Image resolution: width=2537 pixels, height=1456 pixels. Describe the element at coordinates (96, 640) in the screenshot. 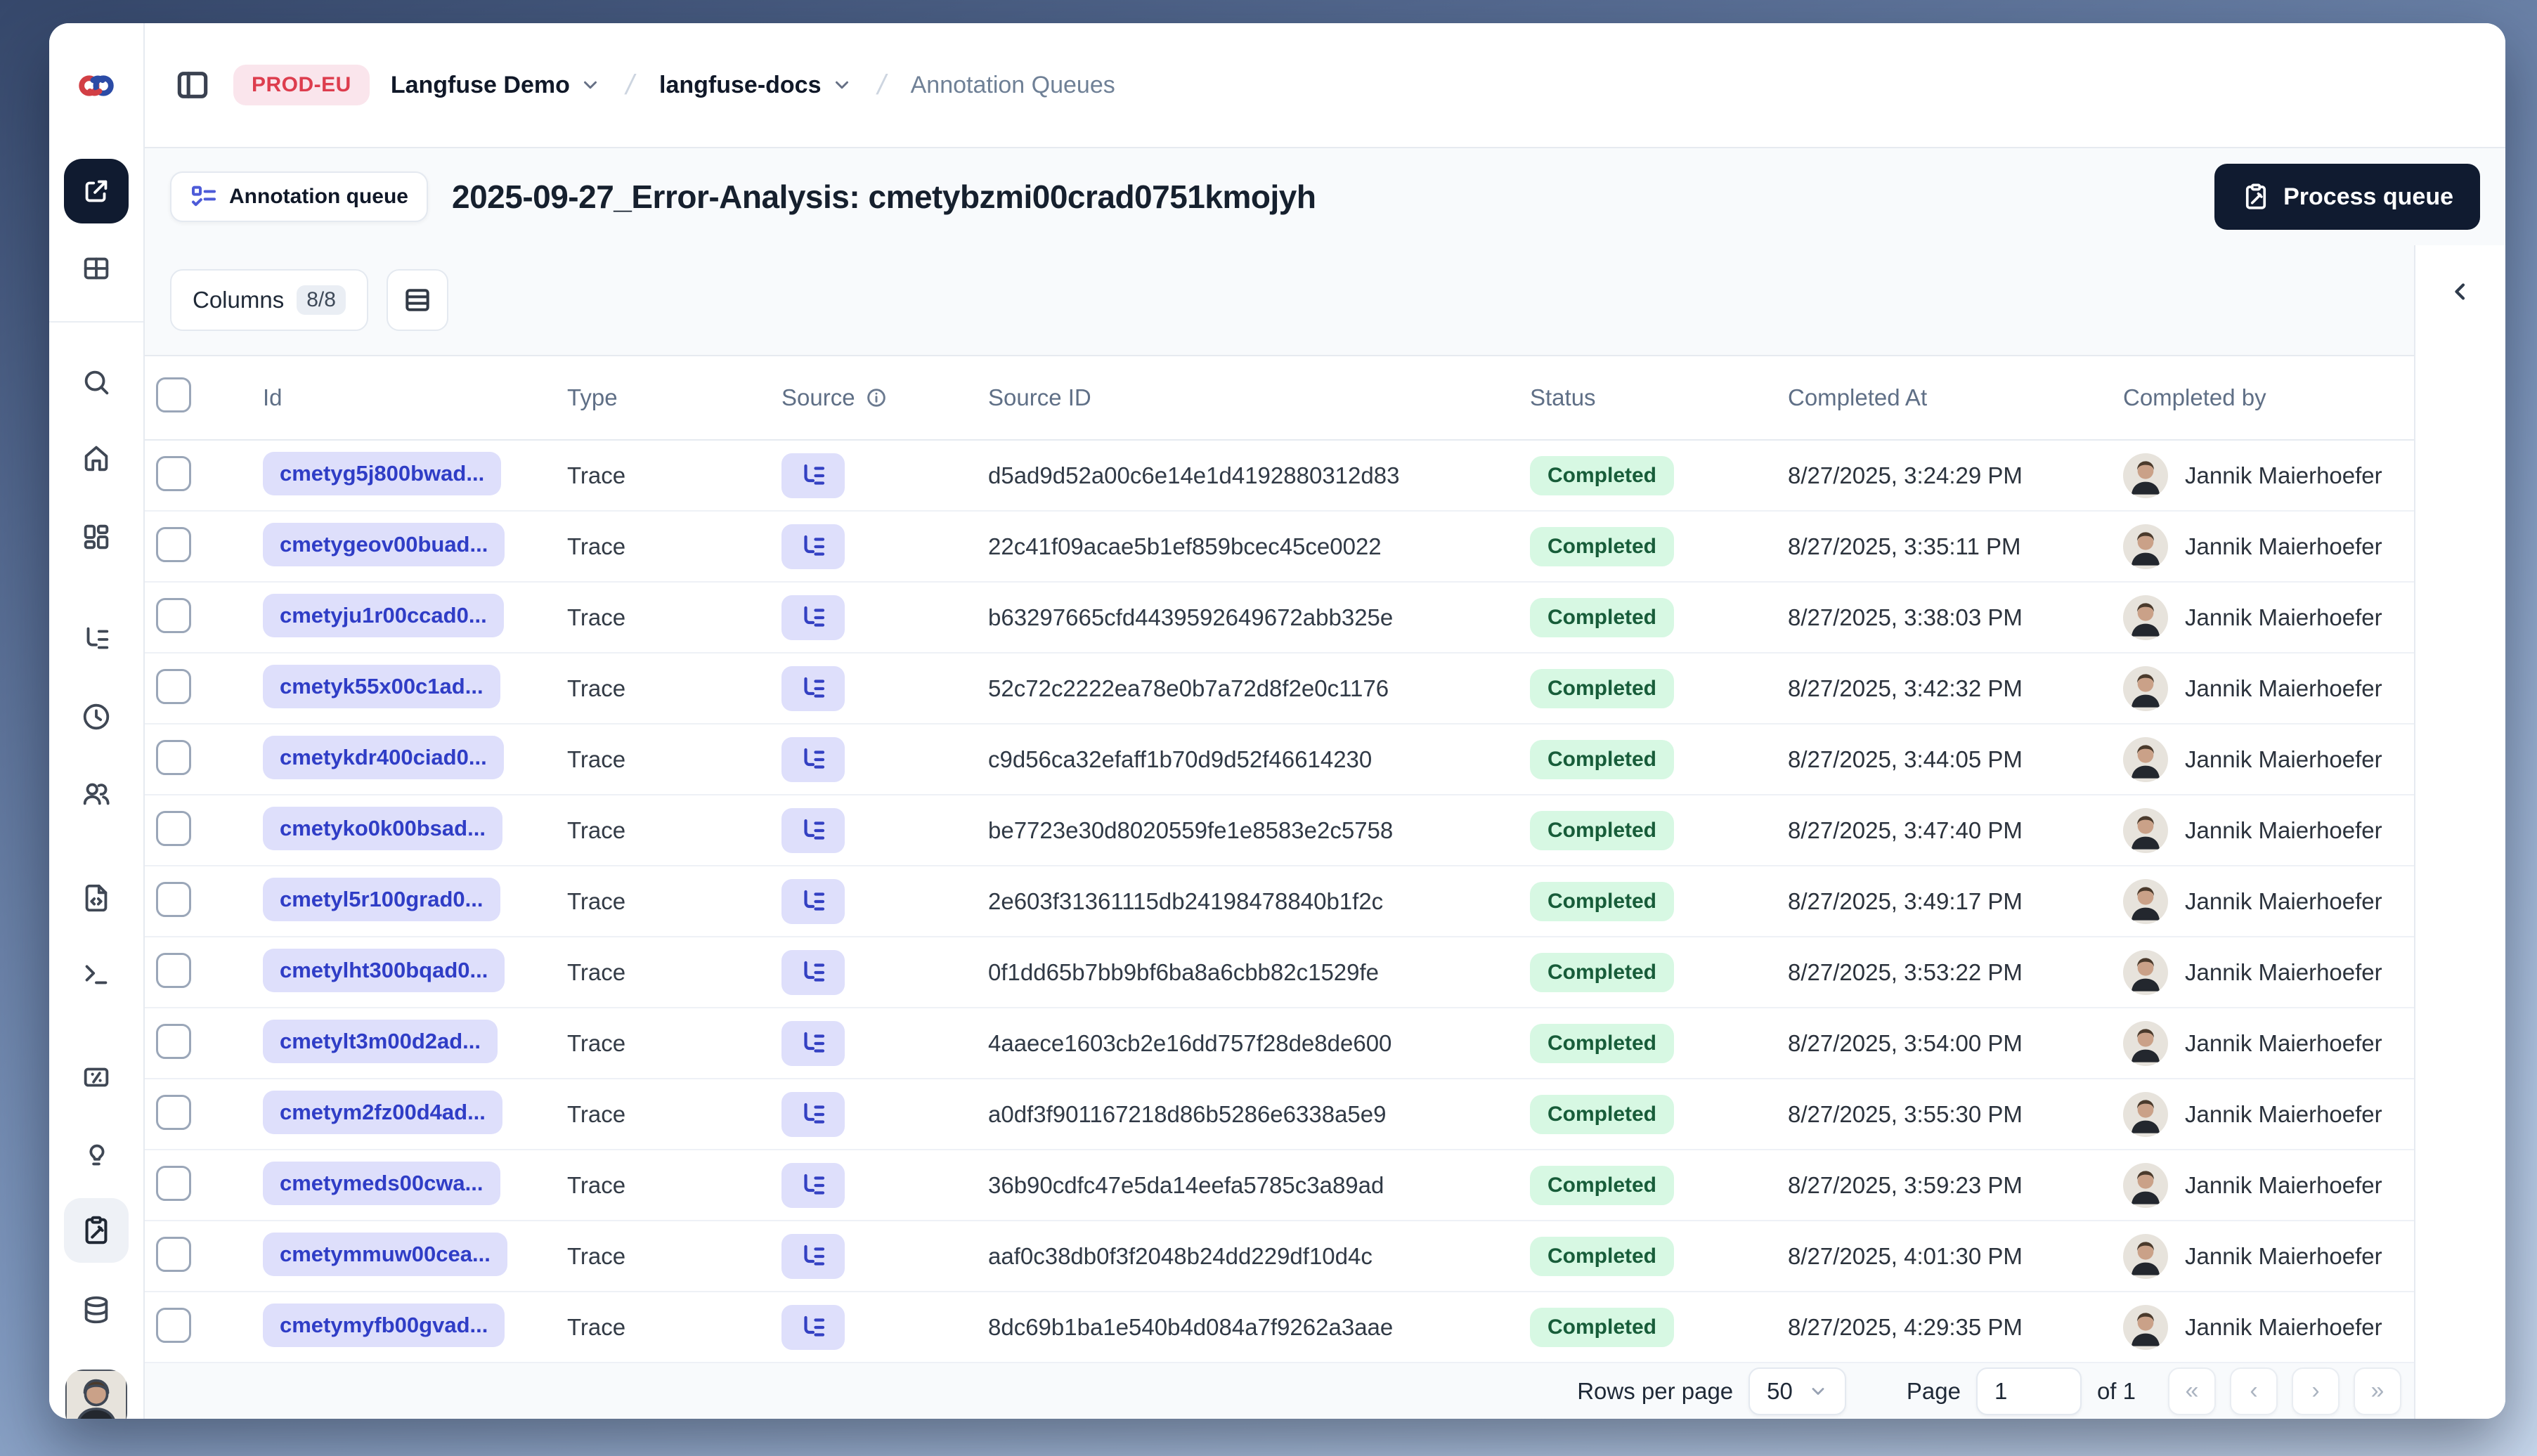

I see `sidebar-item-tracing` at that location.